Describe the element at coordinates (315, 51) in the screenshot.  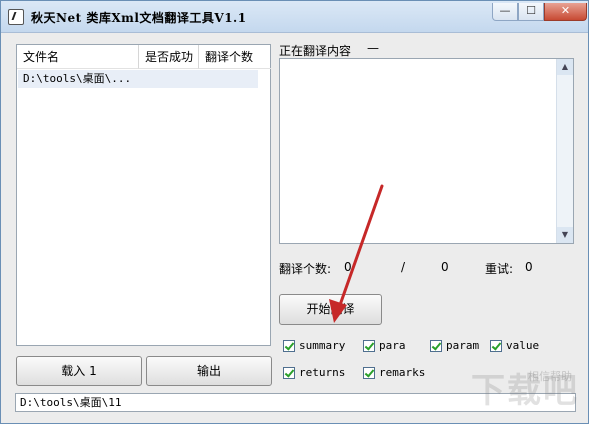
I see `translating-label: 正在翻译内容` at that location.